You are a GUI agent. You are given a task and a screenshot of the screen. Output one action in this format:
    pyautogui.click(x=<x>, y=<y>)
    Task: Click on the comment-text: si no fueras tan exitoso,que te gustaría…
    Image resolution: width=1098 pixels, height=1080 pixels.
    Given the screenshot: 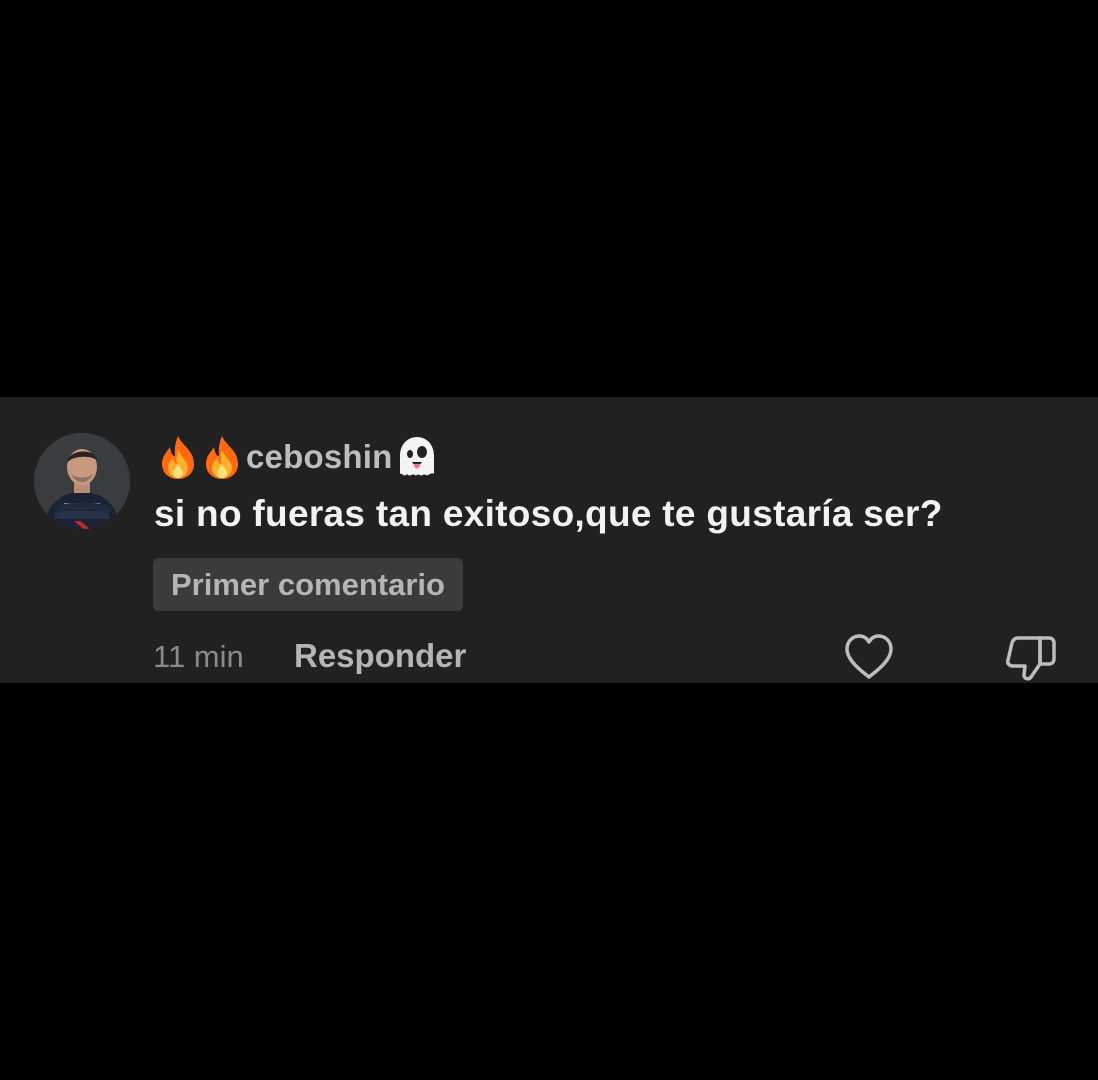 What is the action you would take?
    pyautogui.click(x=548, y=513)
    